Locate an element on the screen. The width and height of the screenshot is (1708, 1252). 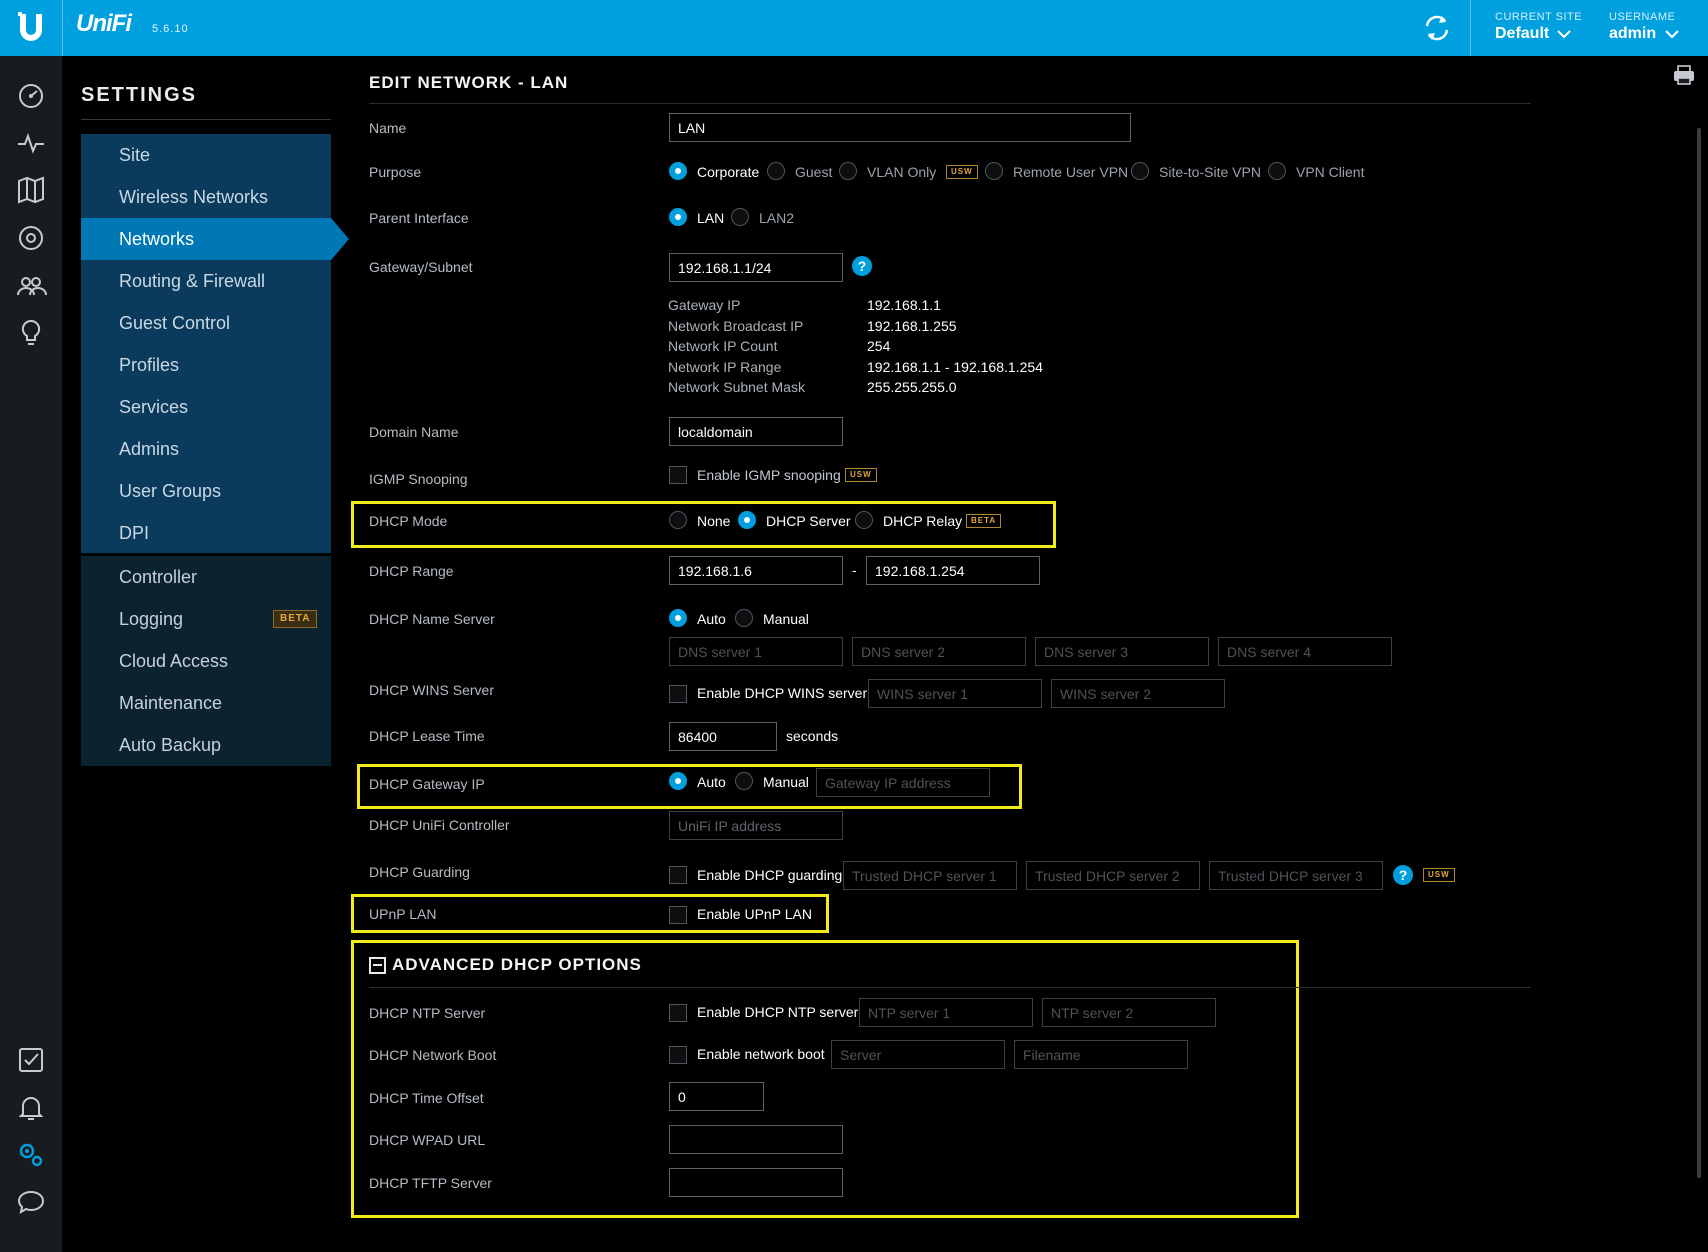
nav-item-auto-backup: Auto Backup is located at coordinates (206, 745).